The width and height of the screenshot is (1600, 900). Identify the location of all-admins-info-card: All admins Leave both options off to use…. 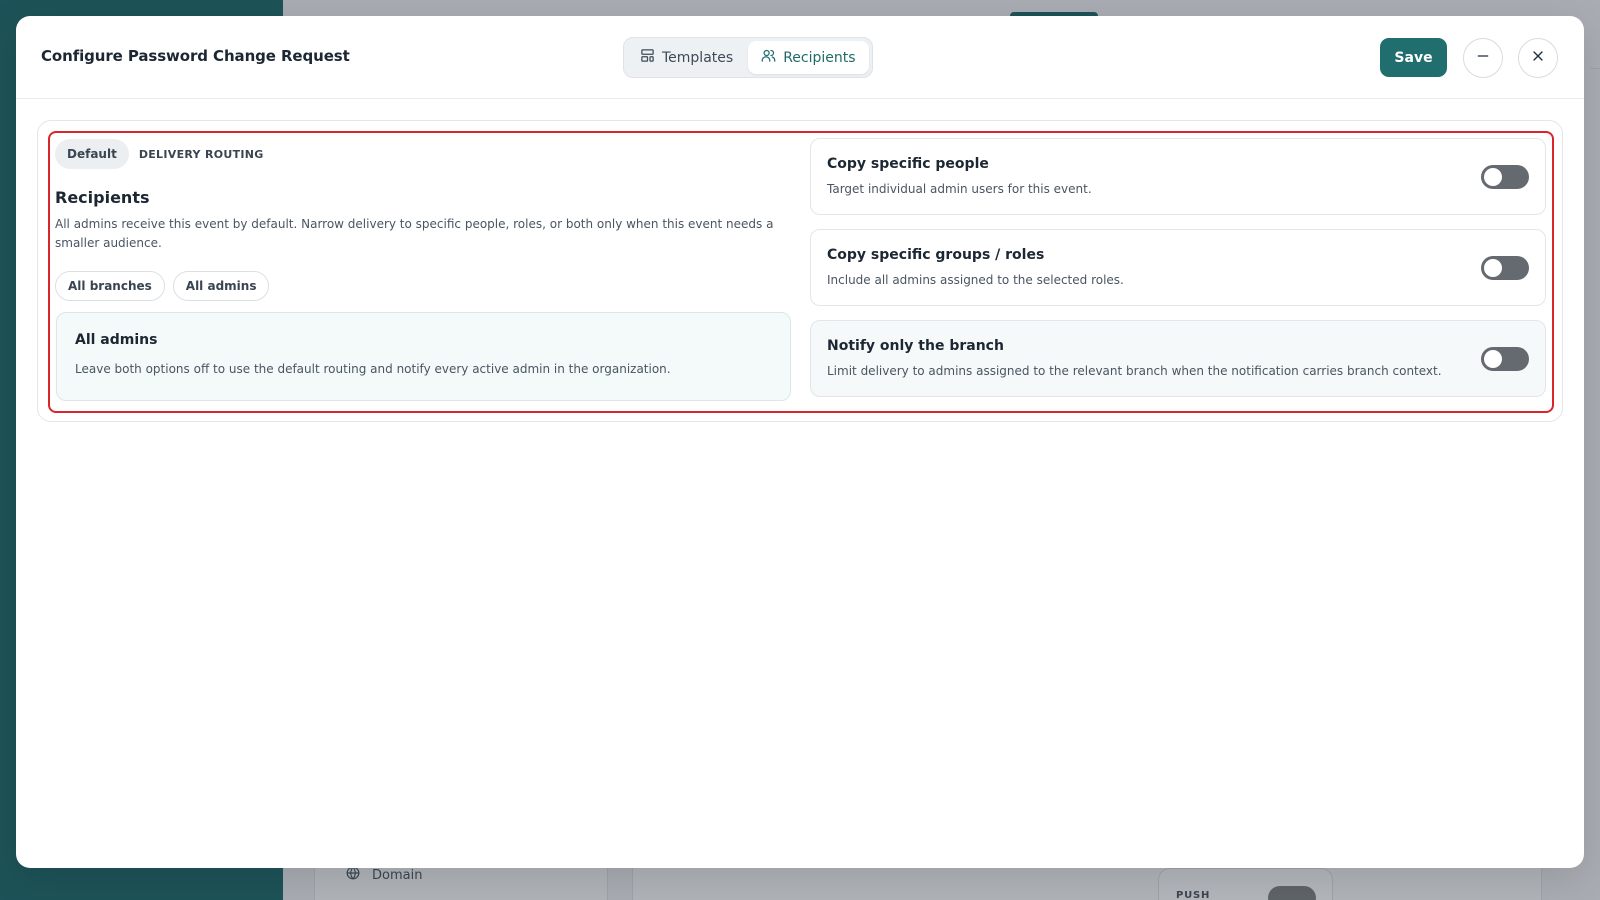
(423, 356).